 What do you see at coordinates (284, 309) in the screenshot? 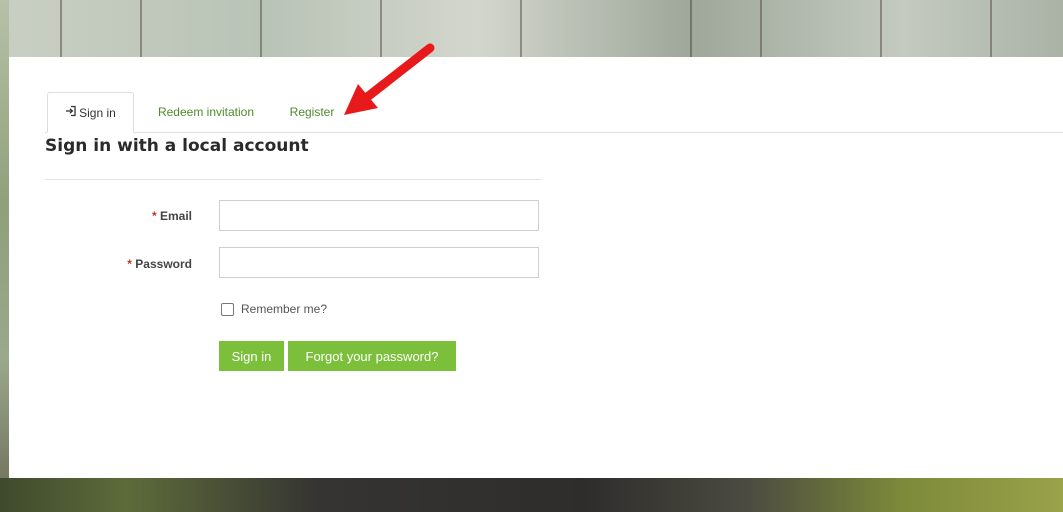
I see `remember-me-label: Remember me?` at bounding box center [284, 309].